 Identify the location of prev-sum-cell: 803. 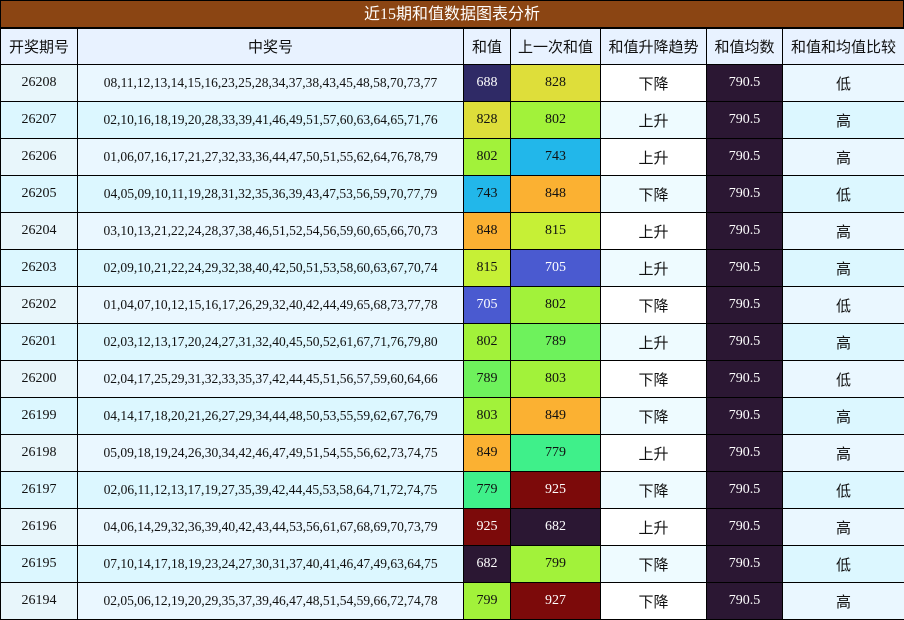
(555, 379).